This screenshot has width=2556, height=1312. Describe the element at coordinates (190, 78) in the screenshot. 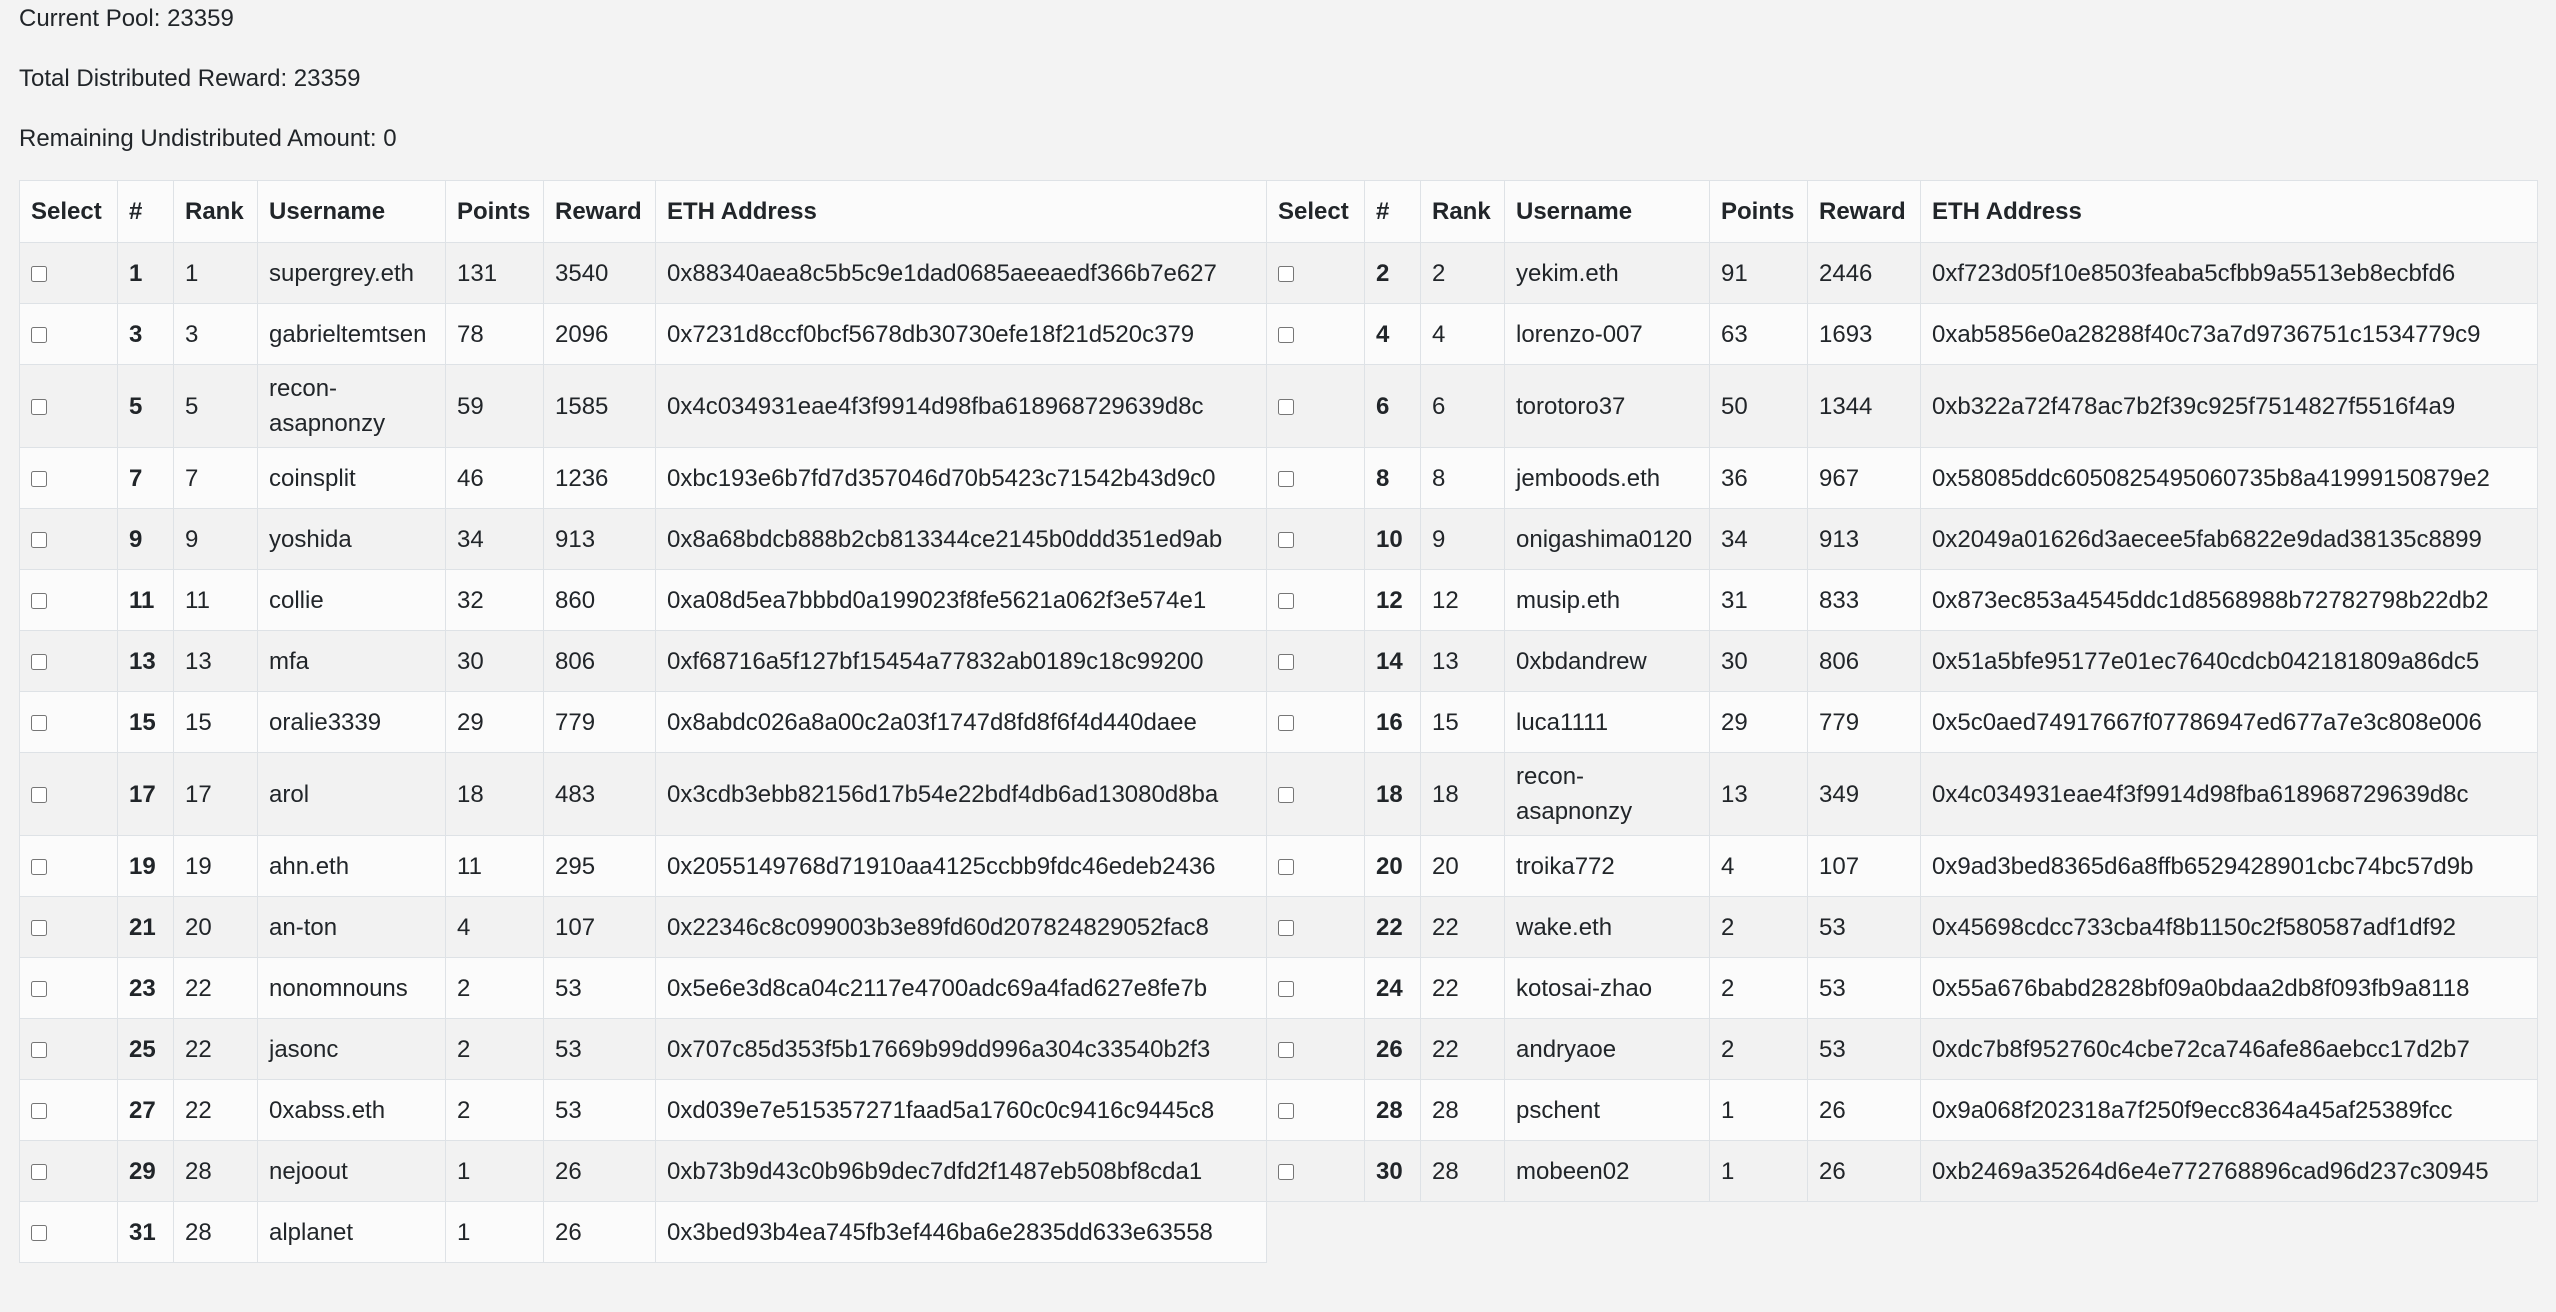

I see `total-distributed-text: Total Distributed Reward: 23359` at that location.